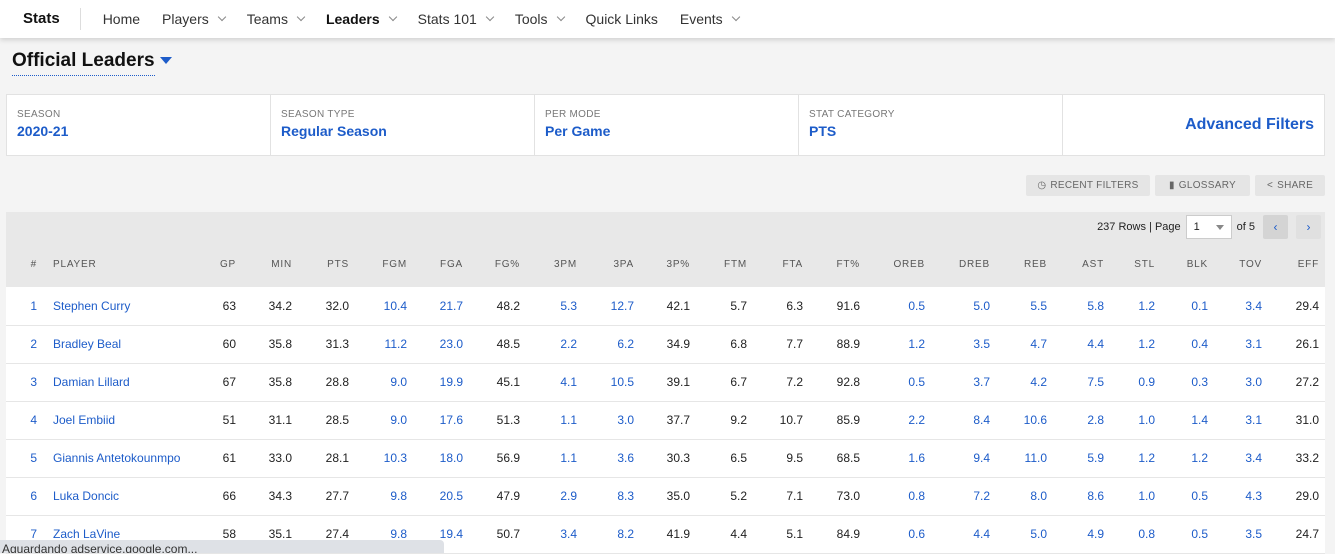  Describe the element at coordinates (605, 534) in the screenshot. I see `cell-3pa: 8.2` at that location.